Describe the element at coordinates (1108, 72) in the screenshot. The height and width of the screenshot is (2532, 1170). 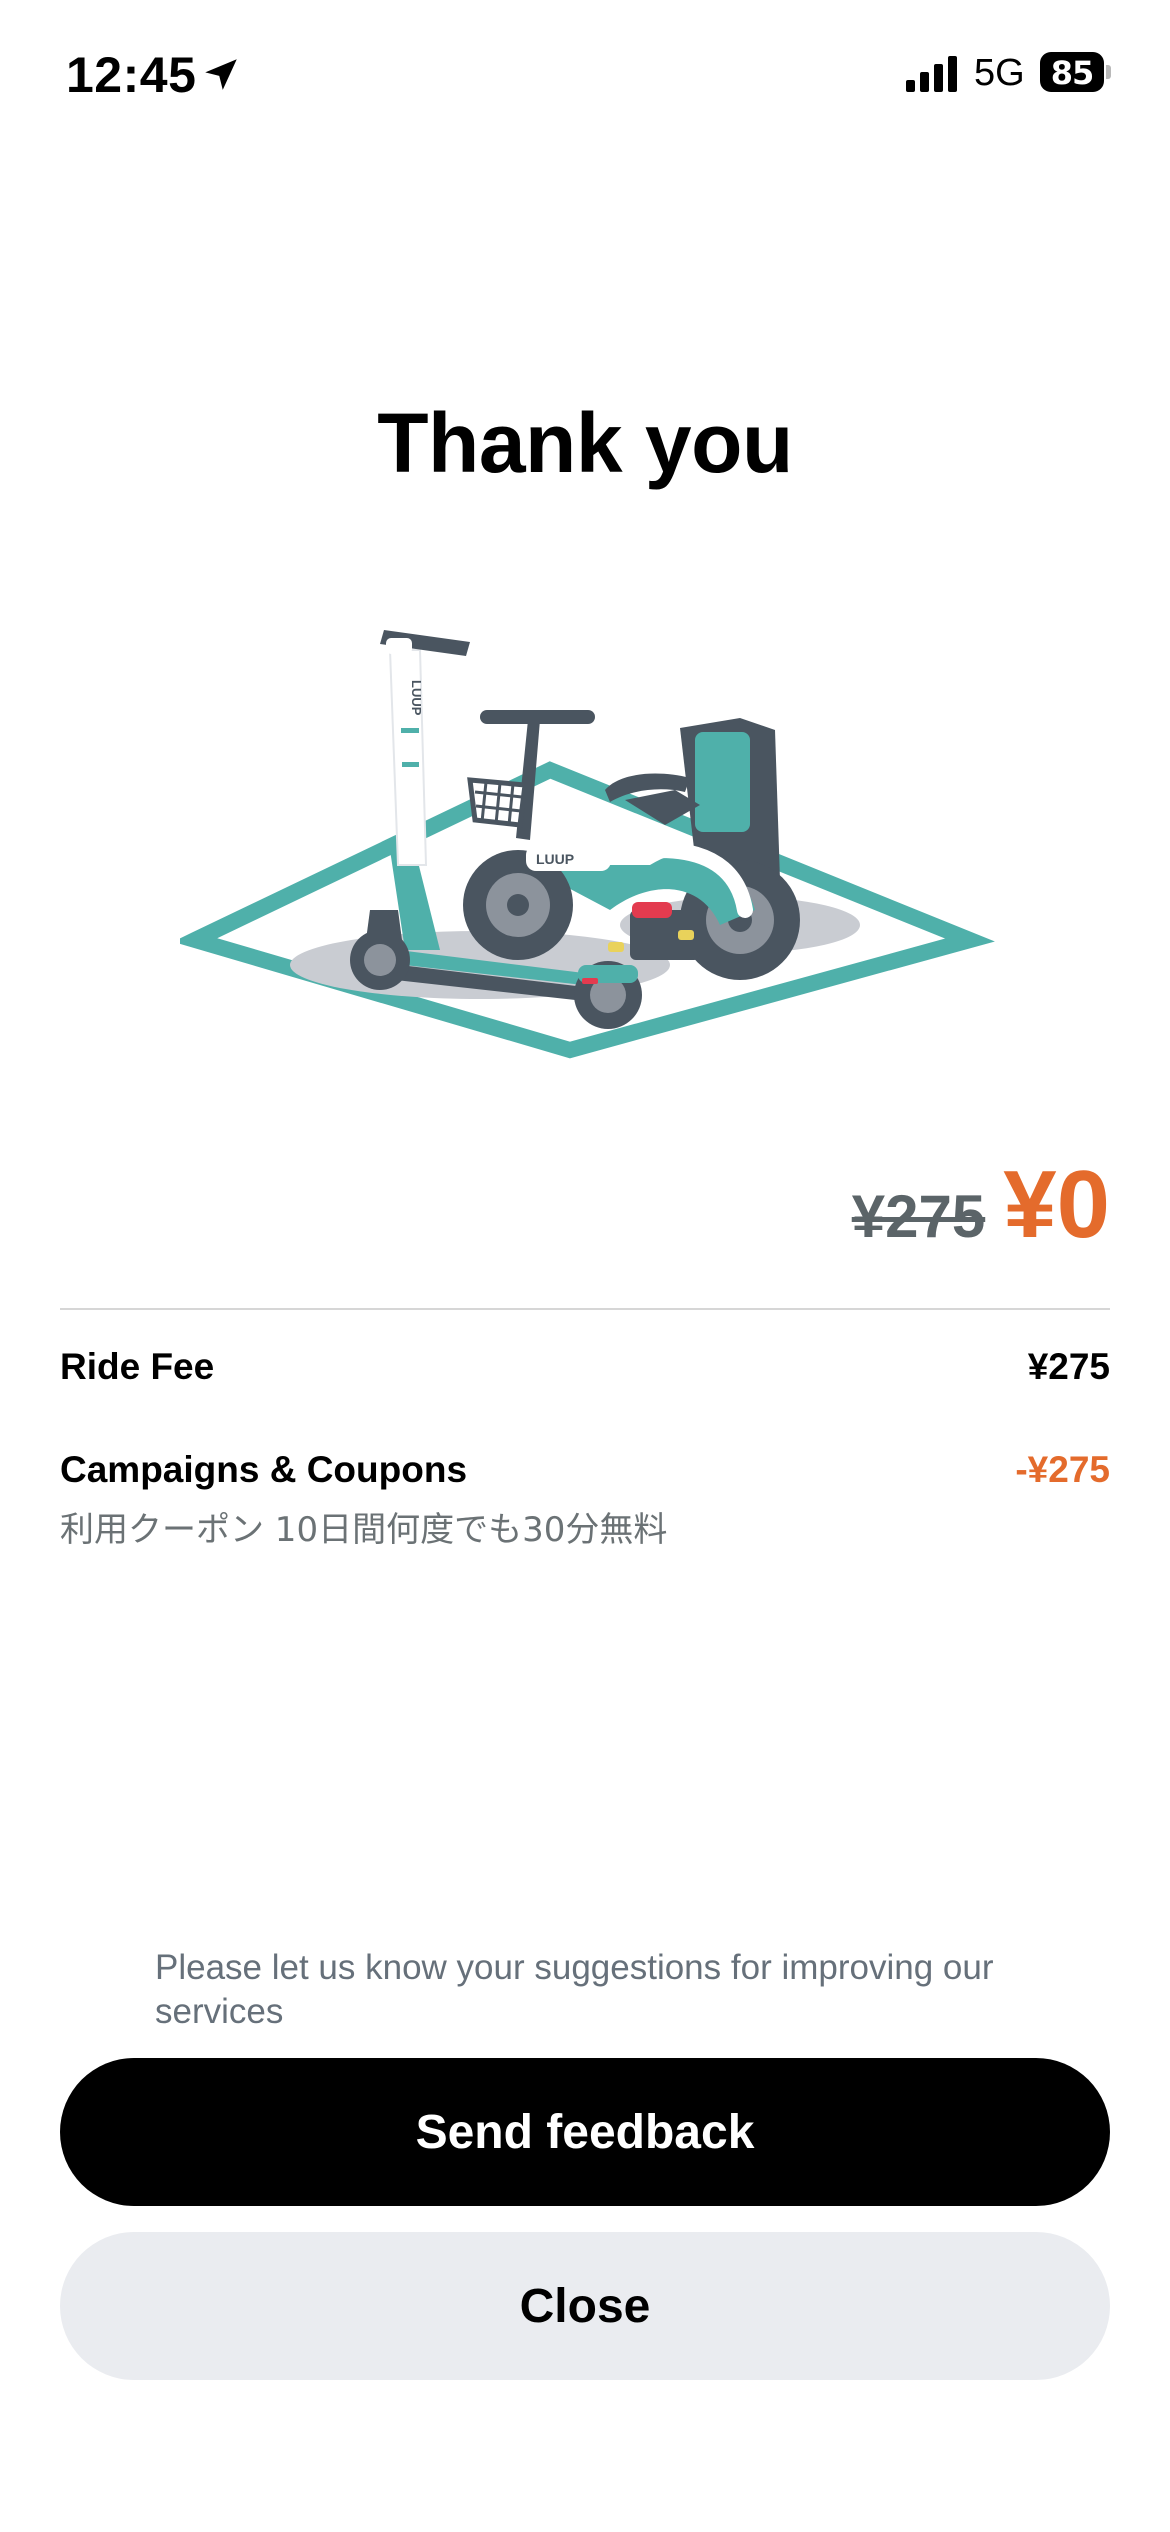
I see `battery-cap` at that location.